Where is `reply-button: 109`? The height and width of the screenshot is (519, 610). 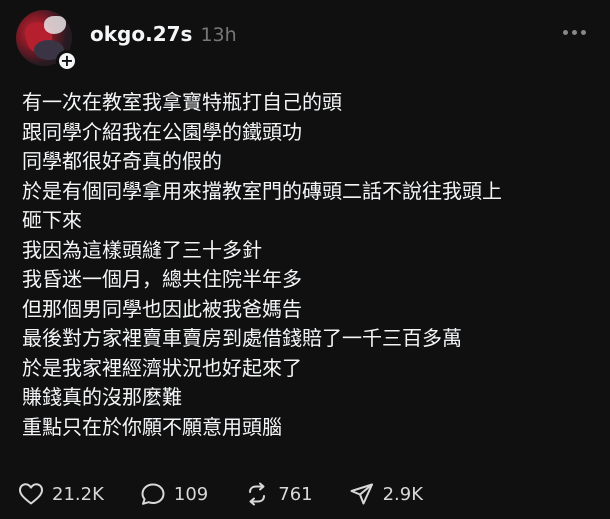 reply-button: 109 is located at coordinates (174, 494).